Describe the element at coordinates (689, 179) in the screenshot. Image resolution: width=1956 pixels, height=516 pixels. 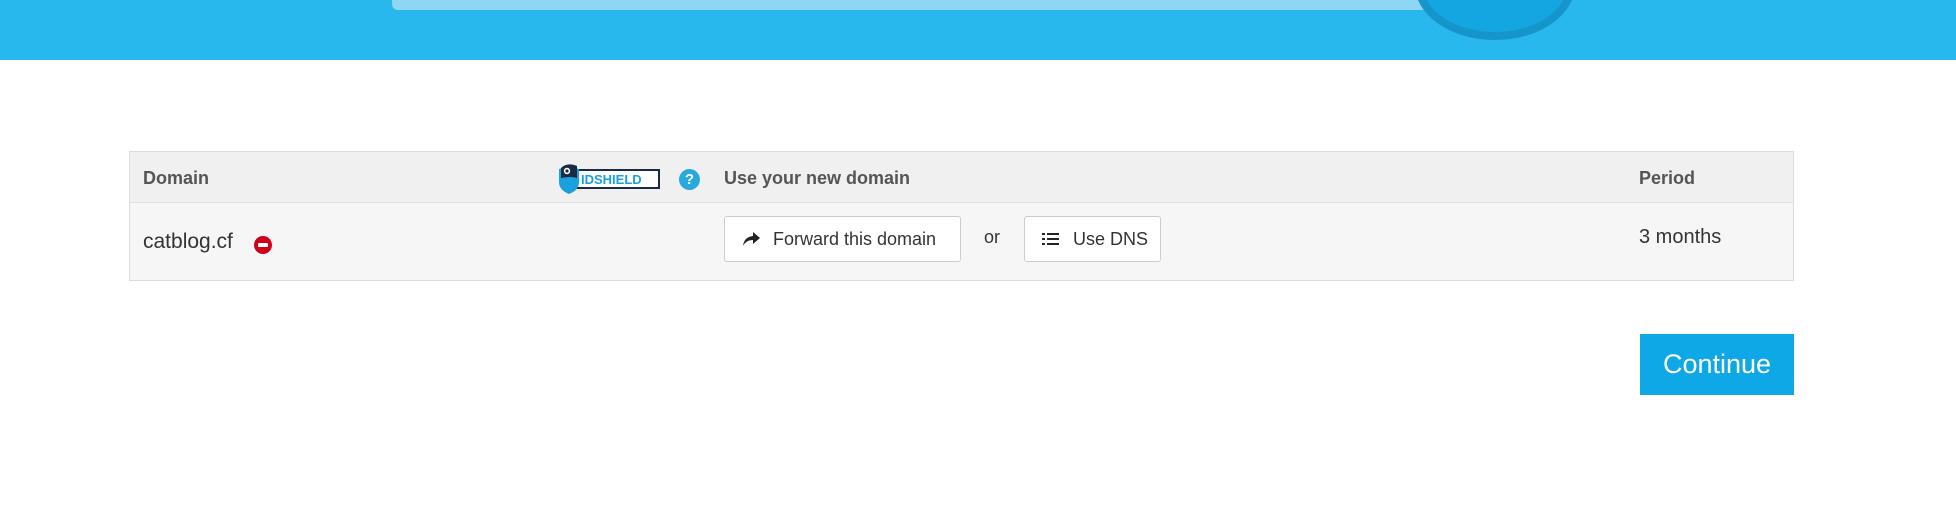
I see `question-circle-icon: ?` at that location.